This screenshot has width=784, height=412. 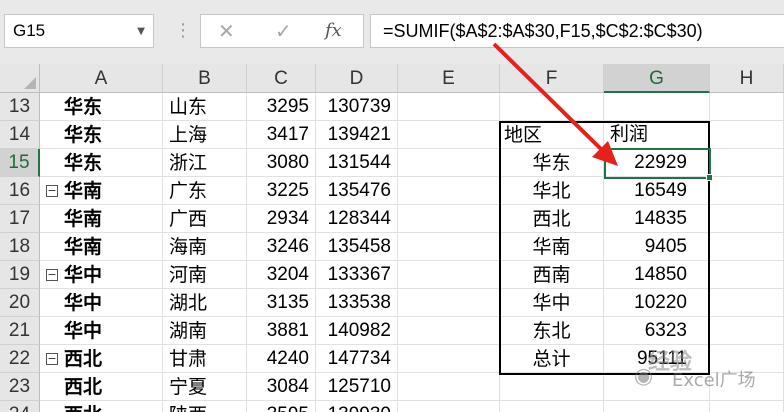 I want to click on cell-f24, so click(x=552, y=406).